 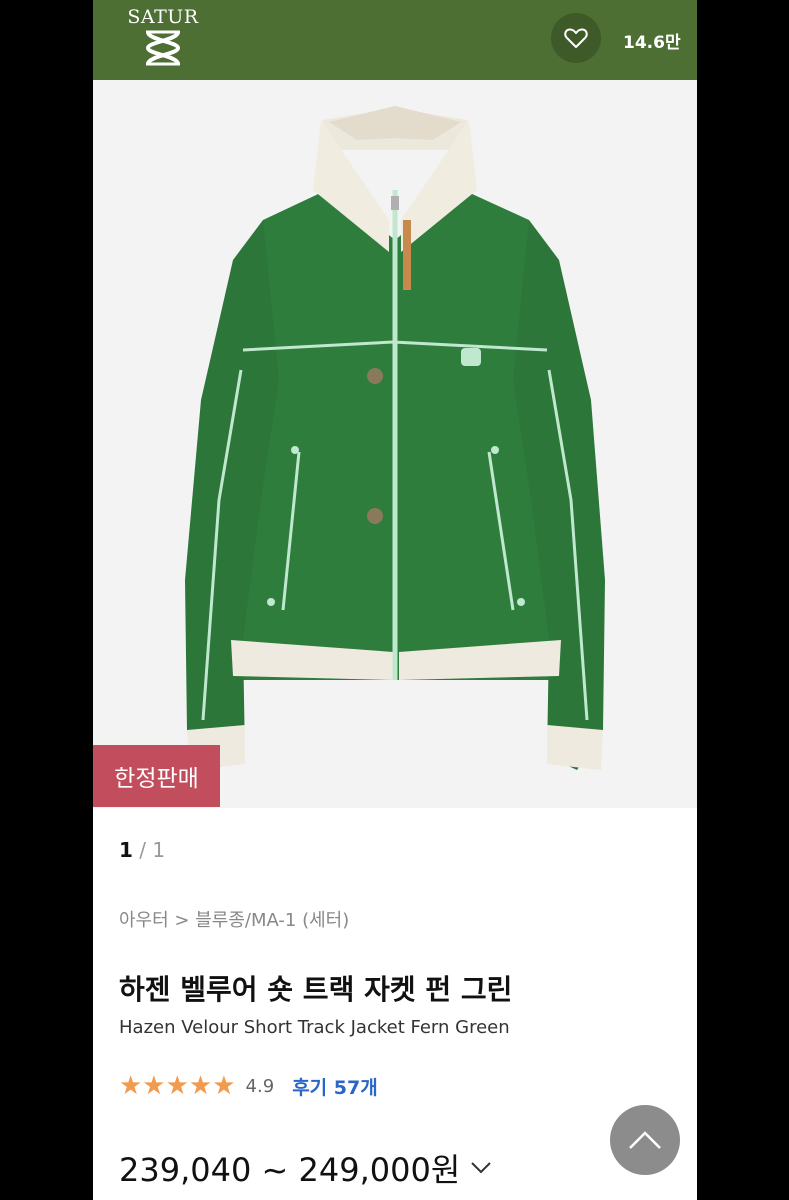 What do you see at coordinates (177, 1086) in the screenshot?
I see `rating-stars: ★★★★★` at bounding box center [177, 1086].